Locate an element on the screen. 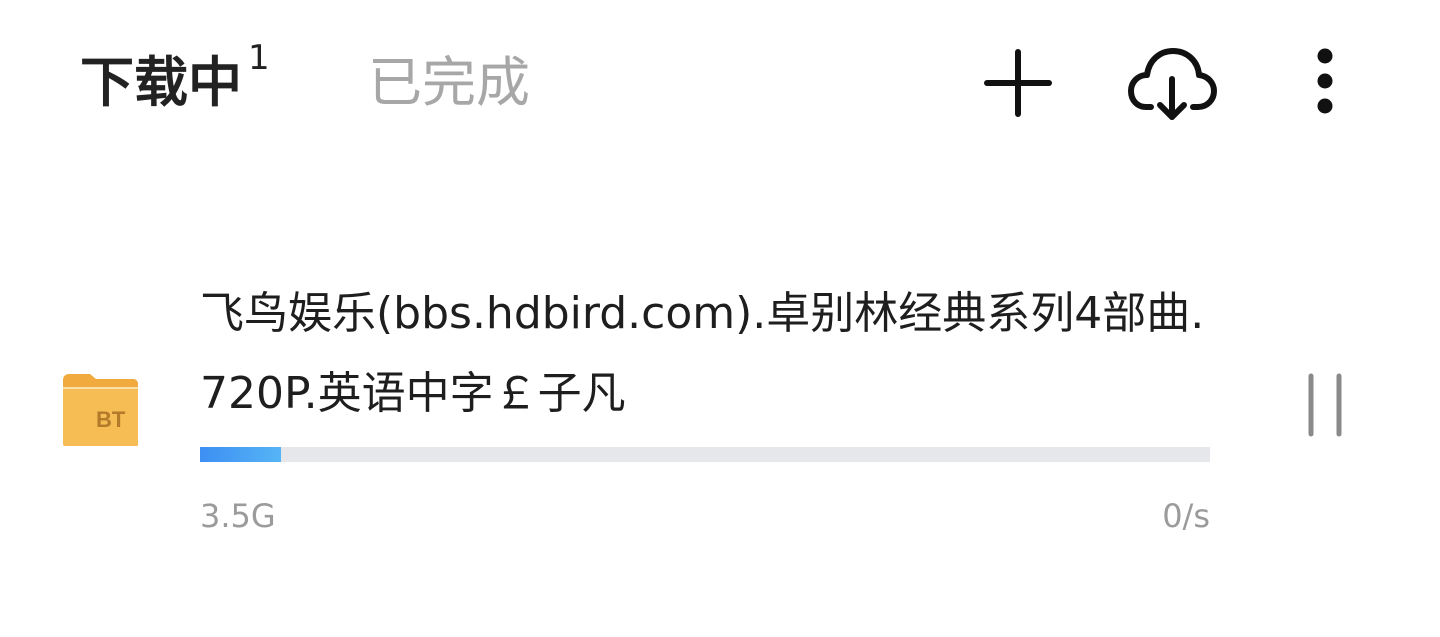  more-vertical-icon is located at coordinates (1325, 81).